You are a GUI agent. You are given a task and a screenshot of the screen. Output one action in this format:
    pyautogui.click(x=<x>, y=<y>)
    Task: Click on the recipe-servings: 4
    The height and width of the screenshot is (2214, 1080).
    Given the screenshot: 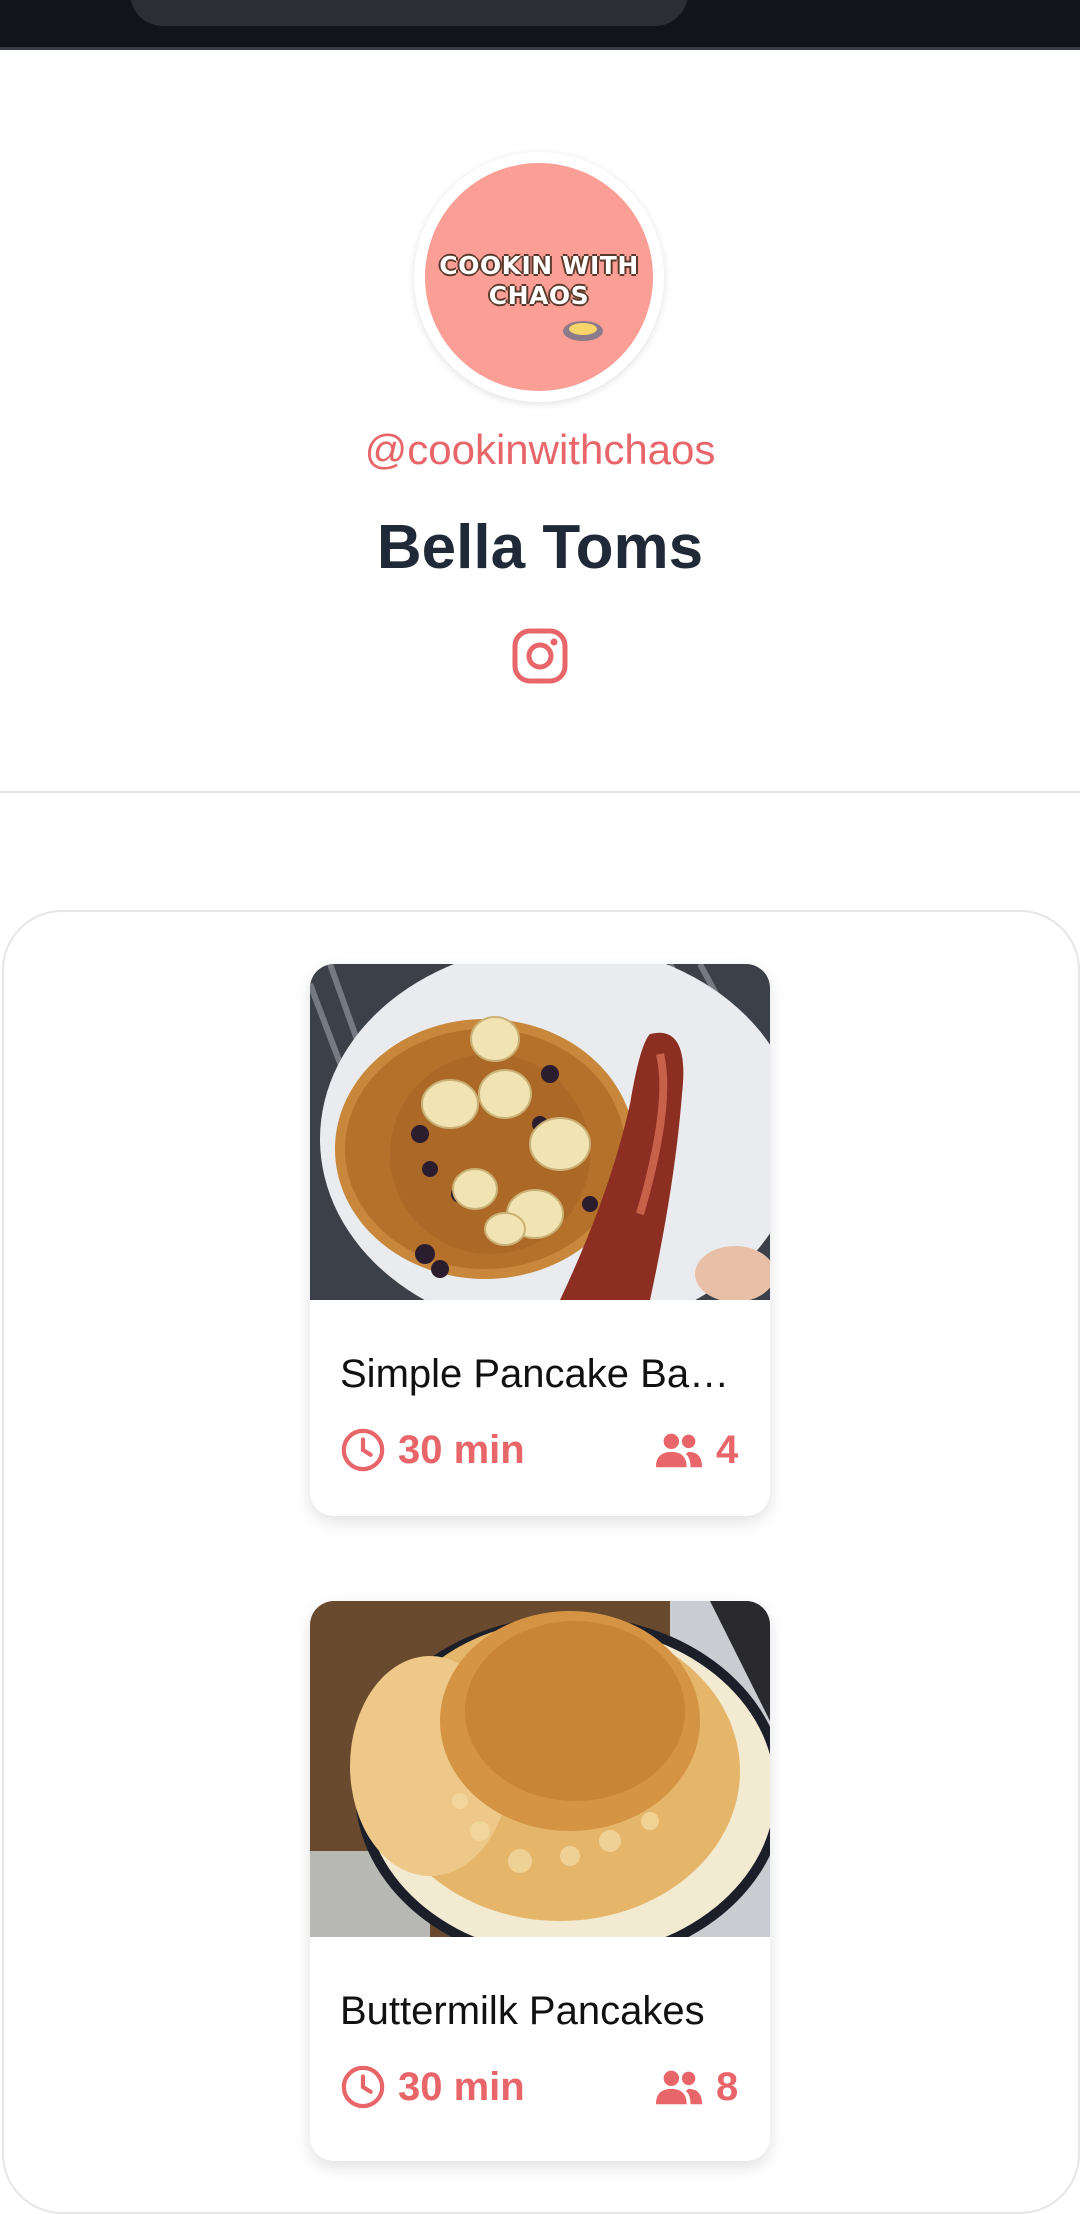 What is the action you would take?
    pyautogui.click(x=696, y=1450)
    